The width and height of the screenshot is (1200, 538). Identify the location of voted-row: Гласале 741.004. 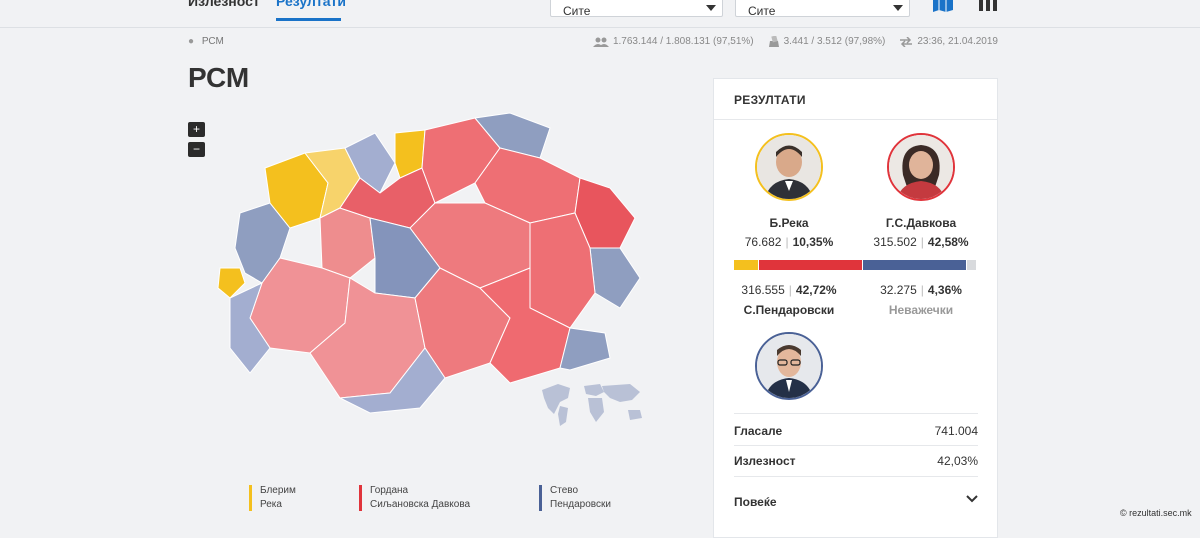
(856, 431).